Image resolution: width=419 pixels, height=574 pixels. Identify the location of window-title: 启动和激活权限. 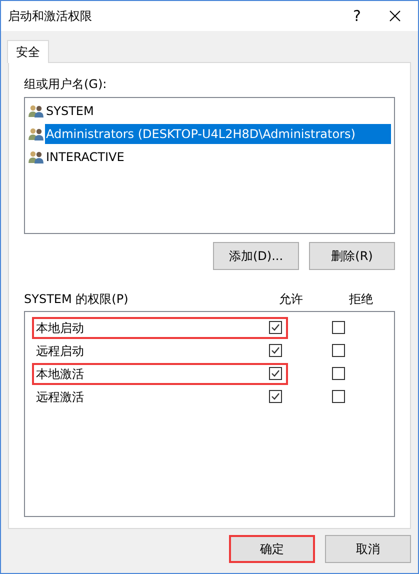
(50, 16).